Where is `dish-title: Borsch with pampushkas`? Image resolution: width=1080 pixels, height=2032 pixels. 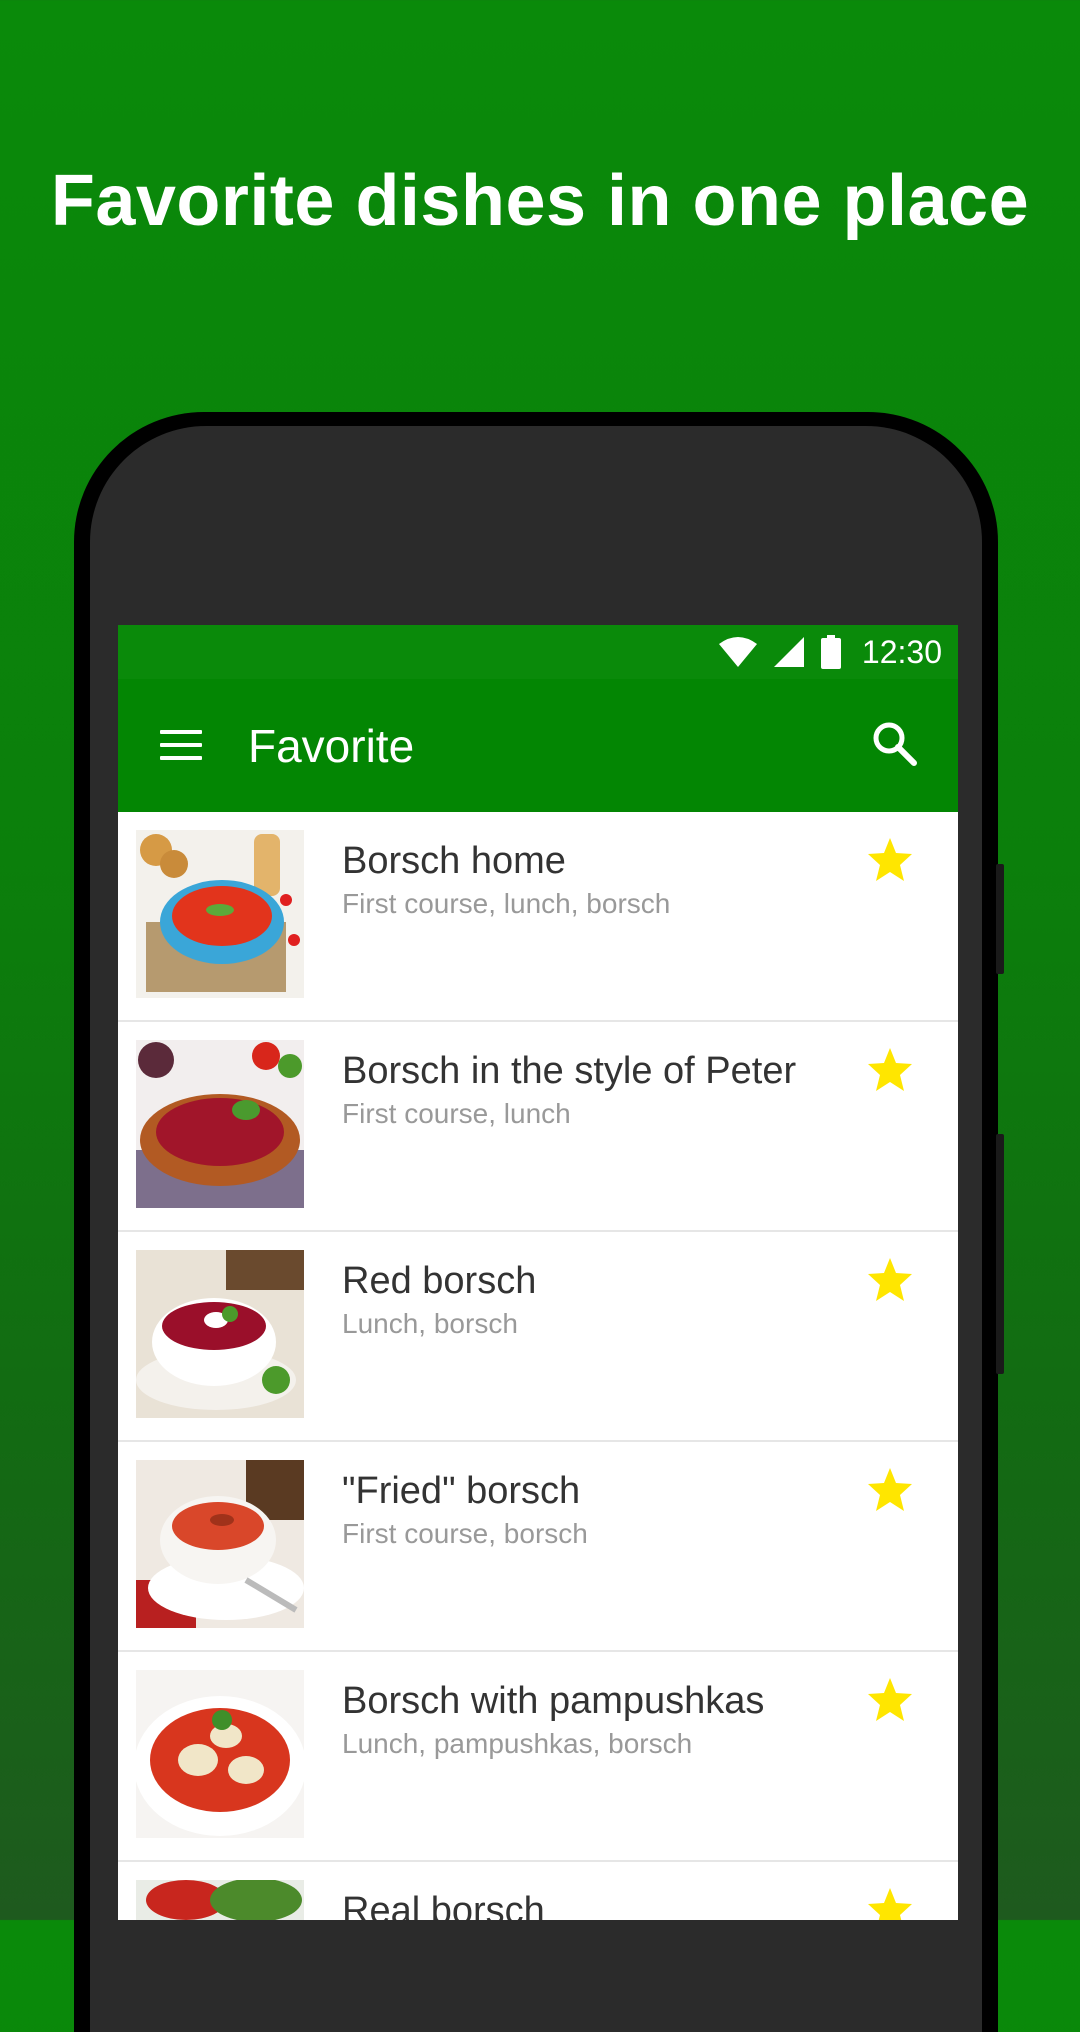 dish-title: Borsch with pampushkas is located at coordinates (553, 1701).